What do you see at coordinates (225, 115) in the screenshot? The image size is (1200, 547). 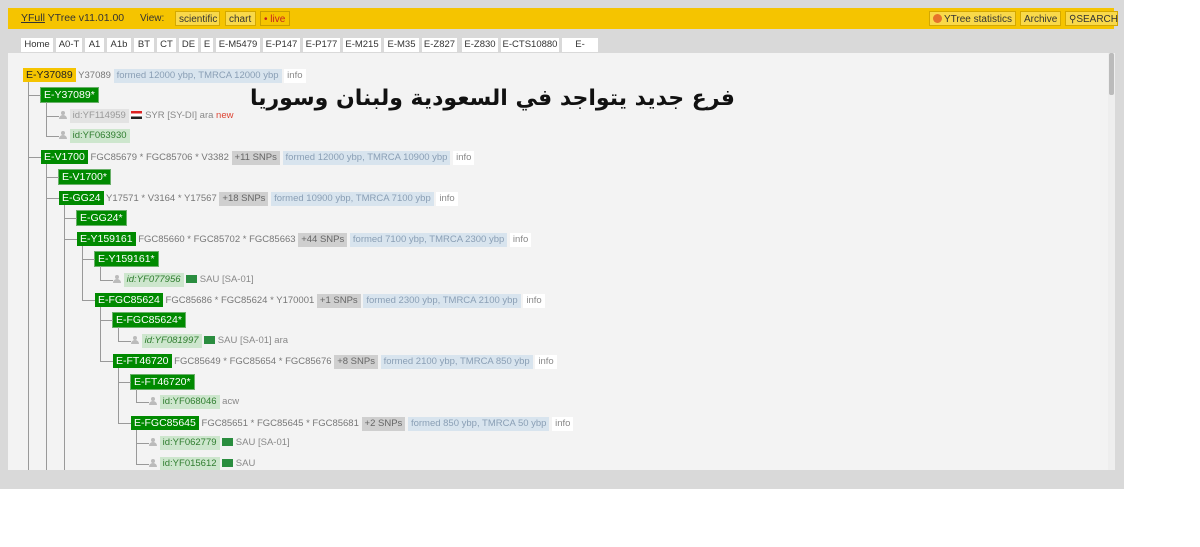 I see `new-tag: new` at bounding box center [225, 115].